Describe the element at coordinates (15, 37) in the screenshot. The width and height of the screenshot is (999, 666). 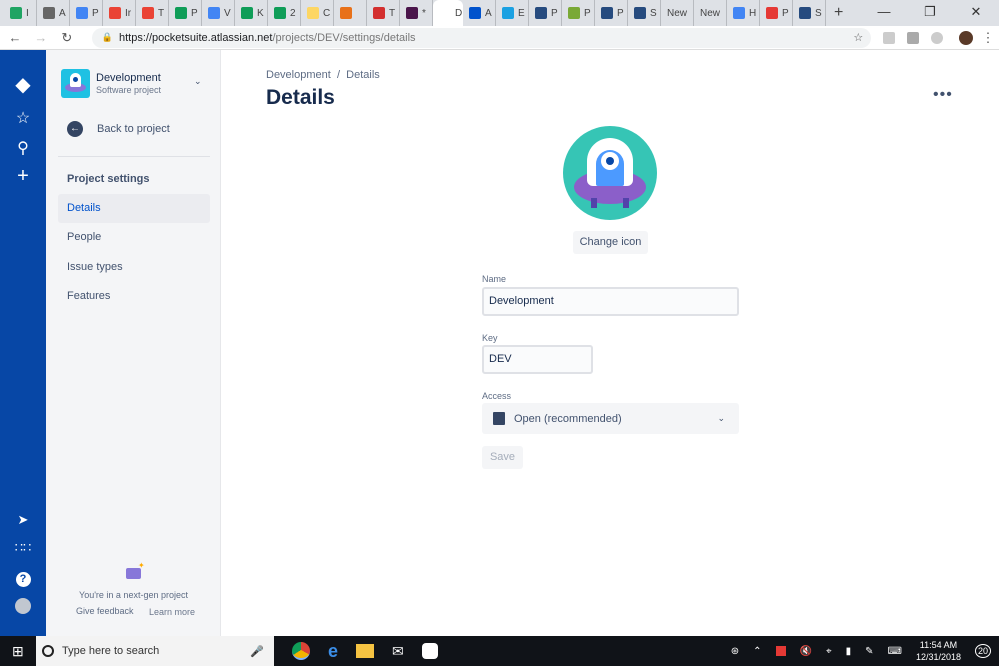
I see `back-icon: ←` at that location.